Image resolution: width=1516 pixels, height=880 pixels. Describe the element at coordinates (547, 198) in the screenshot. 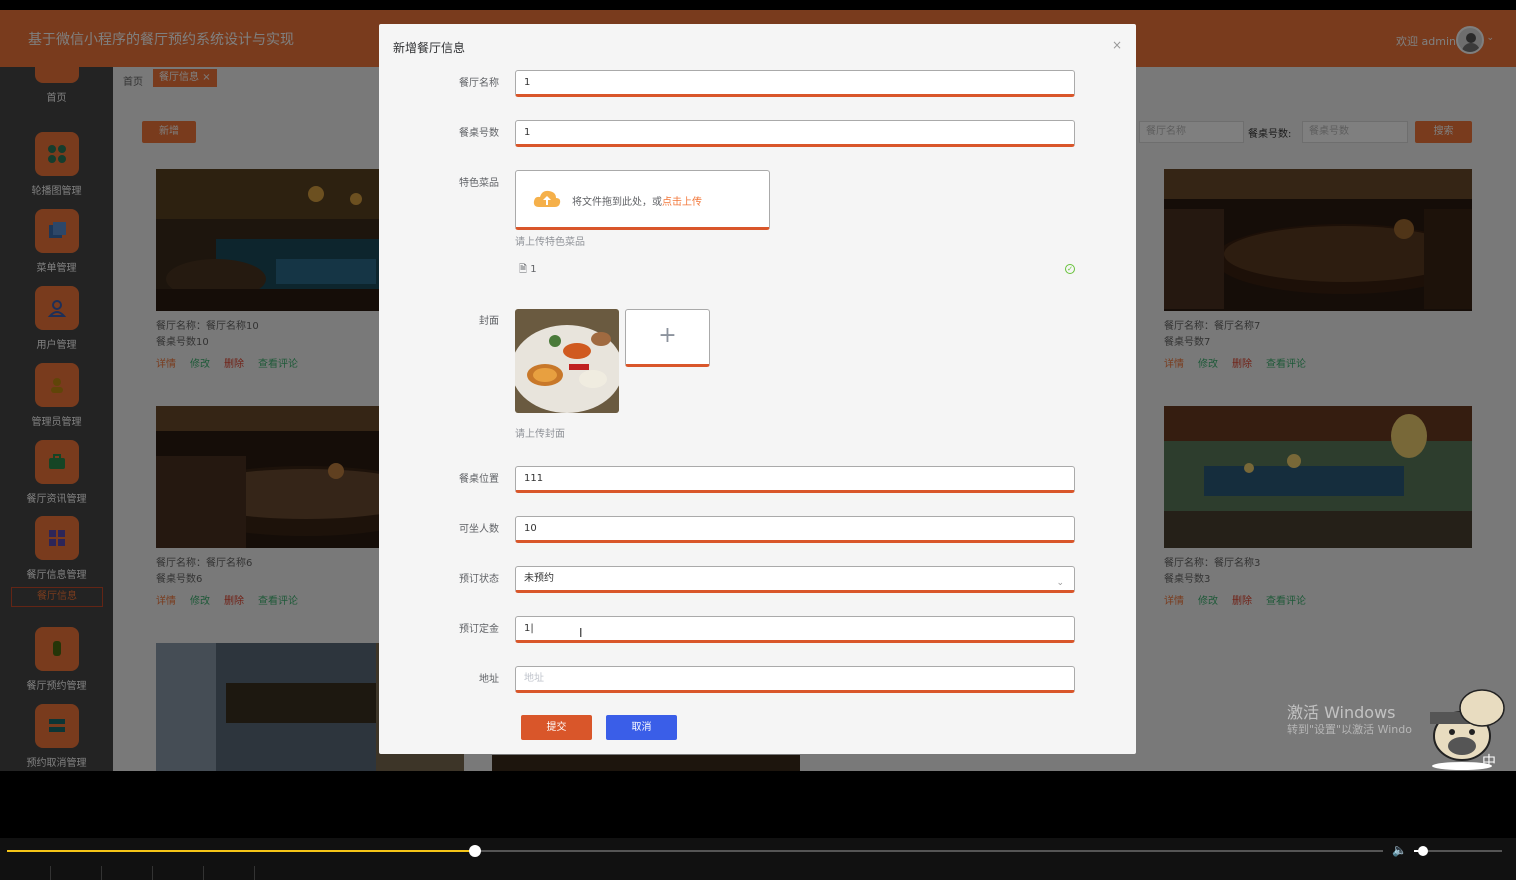

I see `cloud-upload-icon` at that location.